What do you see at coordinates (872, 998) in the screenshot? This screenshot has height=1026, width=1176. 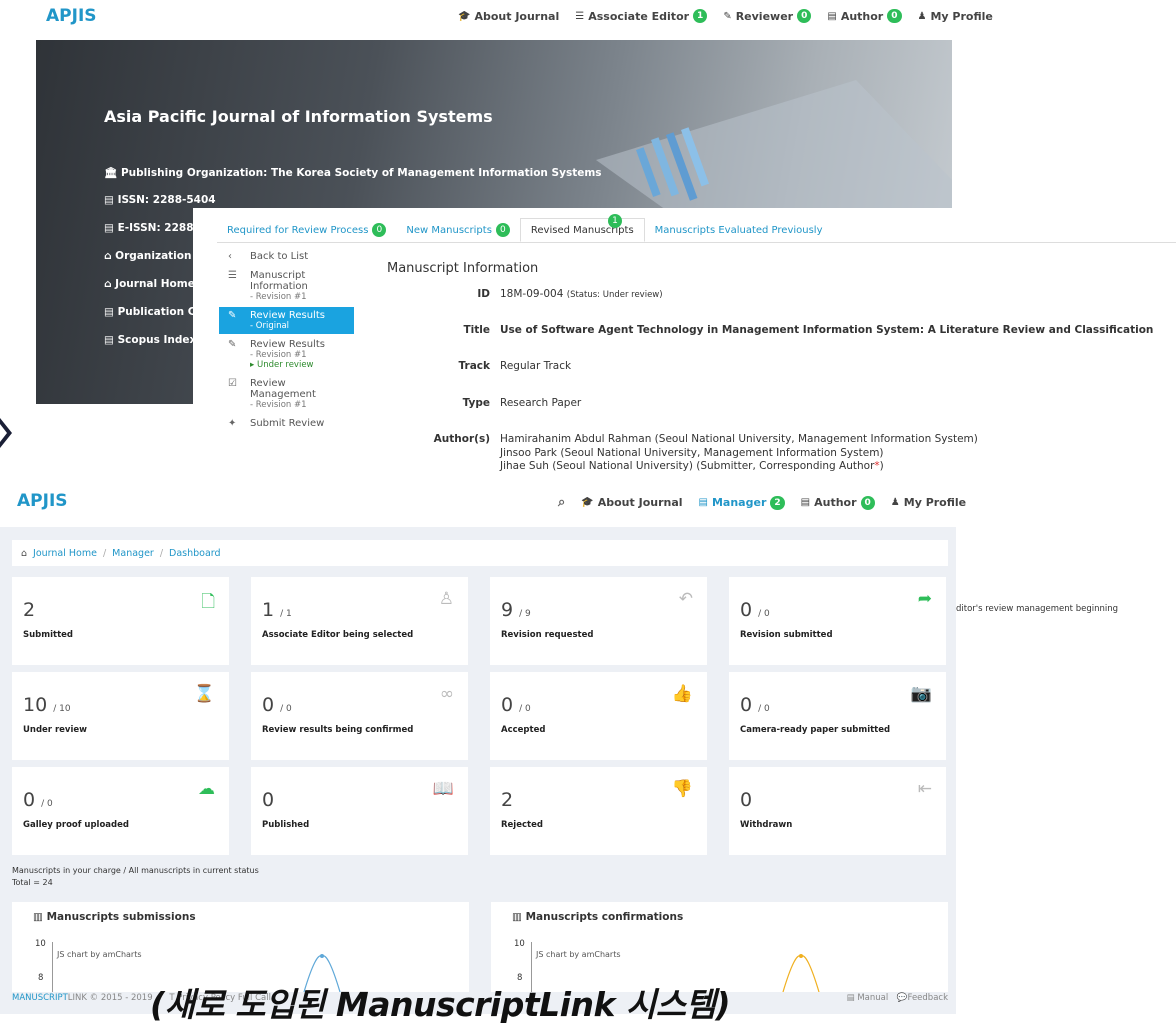 I see `manual-link: Manual` at bounding box center [872, 998].